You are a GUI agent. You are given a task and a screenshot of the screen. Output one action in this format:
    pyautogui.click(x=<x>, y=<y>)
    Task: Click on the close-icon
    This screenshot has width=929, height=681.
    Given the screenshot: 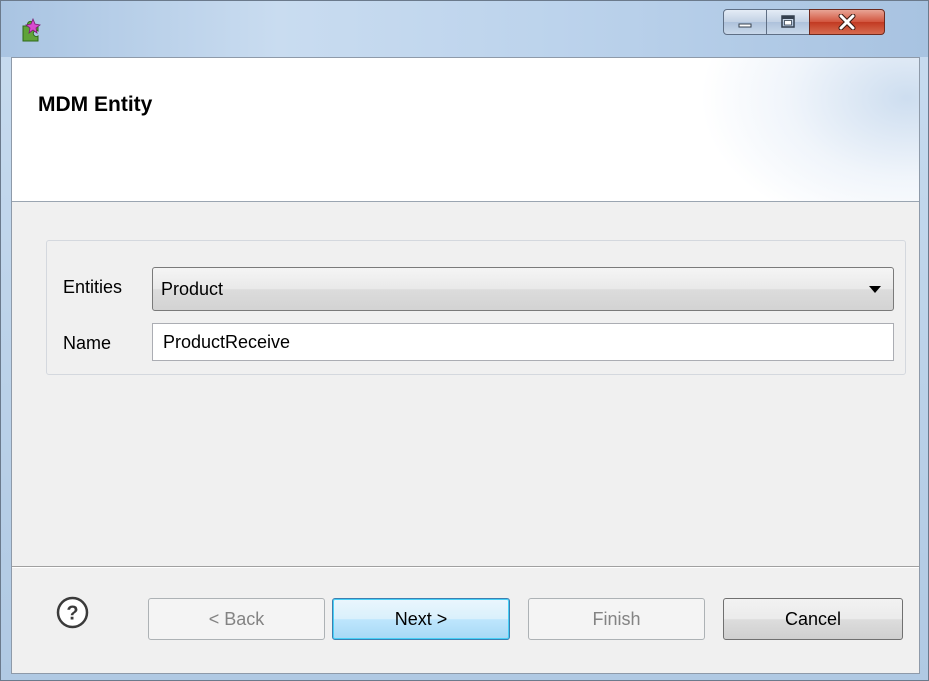 What is the action you would take?
    pyautogui.click(x=847, y=22)
    